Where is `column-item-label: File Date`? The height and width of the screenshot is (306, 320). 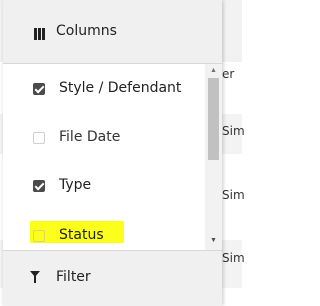 column-item-label: File Date is located at coordinates (90, 137).